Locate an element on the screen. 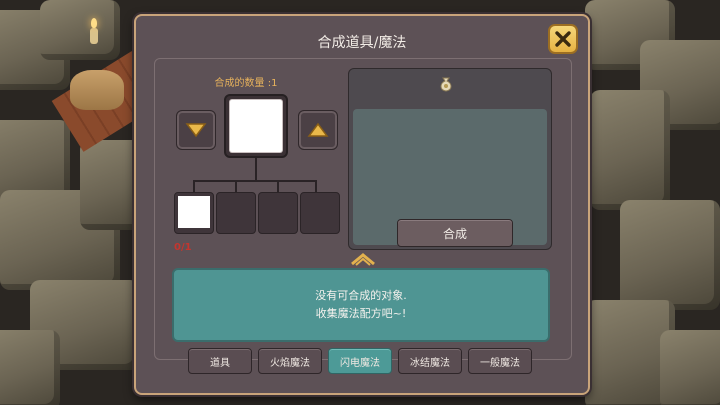 The image size is (720, 405). category-tabs: 道具 火焰魔法 闪电魔法 冰结魔法 一般魔法 is located at coordinates (363, 361).